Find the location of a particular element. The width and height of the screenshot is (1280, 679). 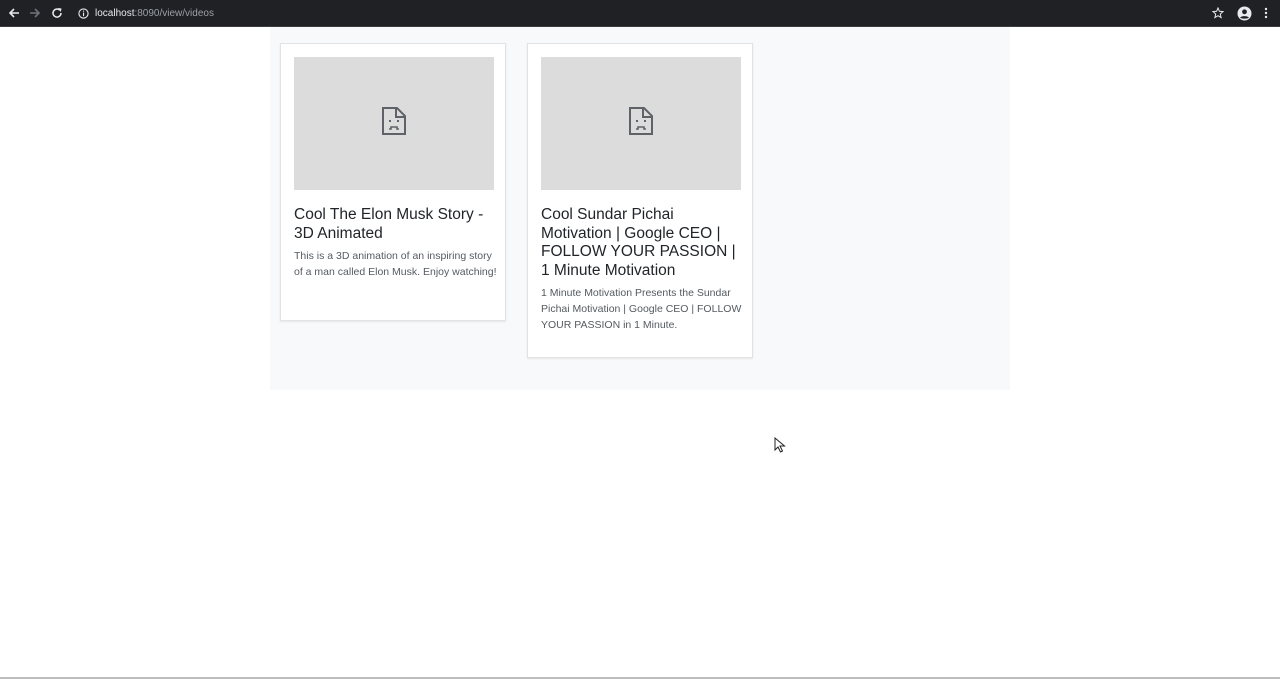

url-path: :8090/view/videos is located at coordinates (174, 13).